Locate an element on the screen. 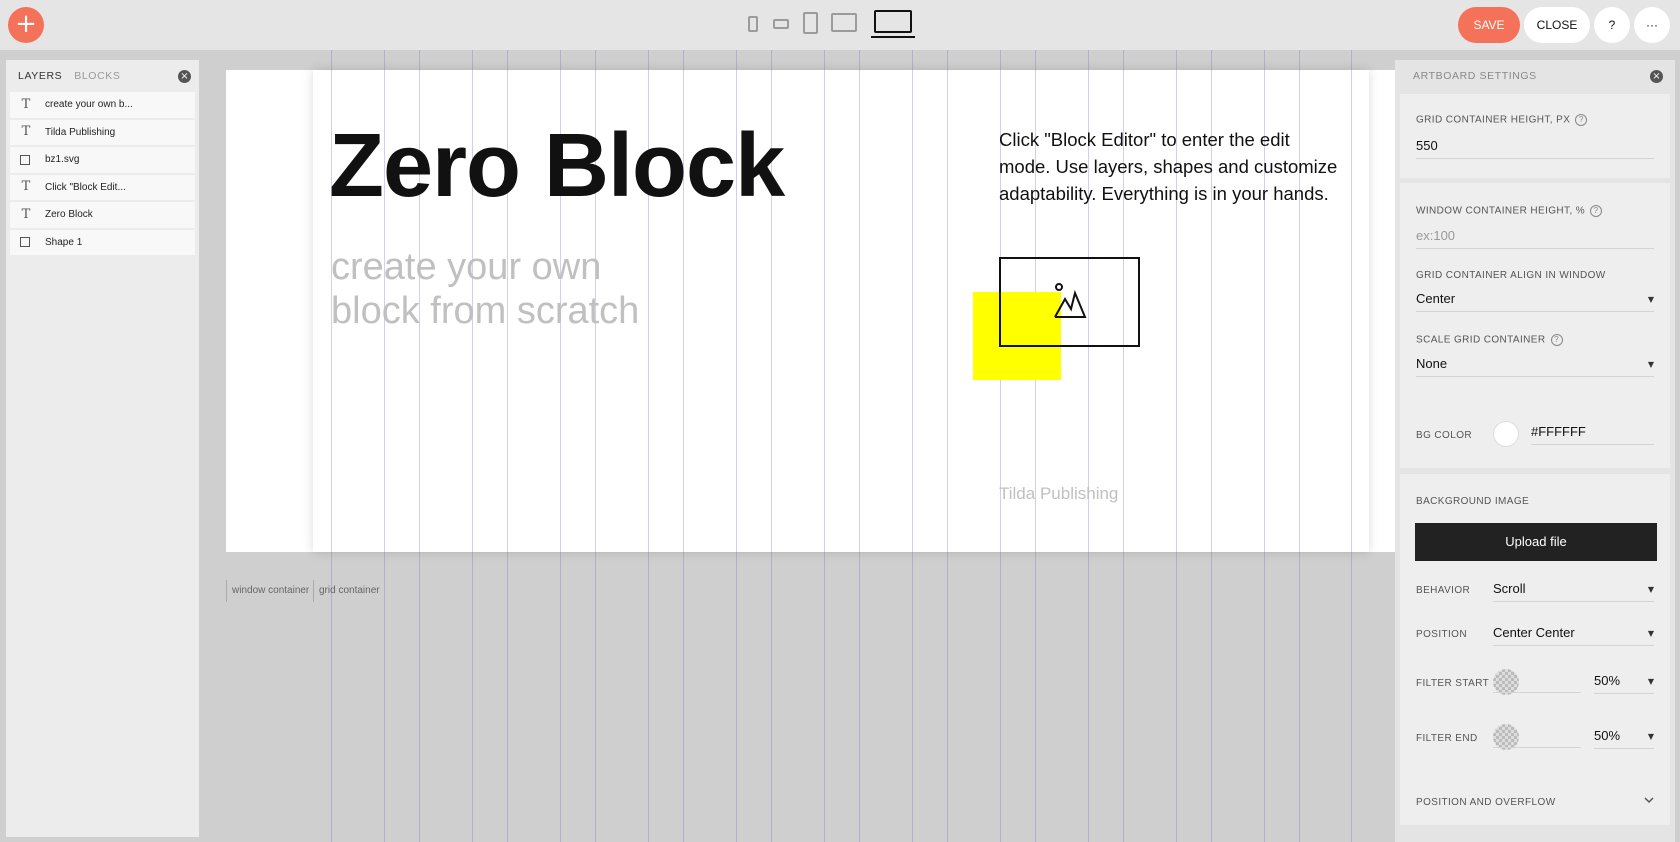  behavior-select: Scroll ▼ is located at coordinates (1573, 591).